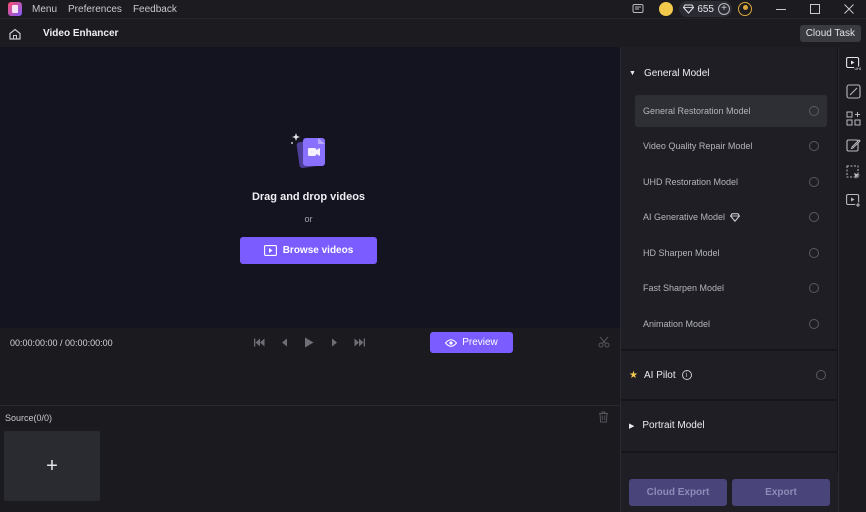  I want to click on source-panel: Source(0/0) +, so click(310, 459).